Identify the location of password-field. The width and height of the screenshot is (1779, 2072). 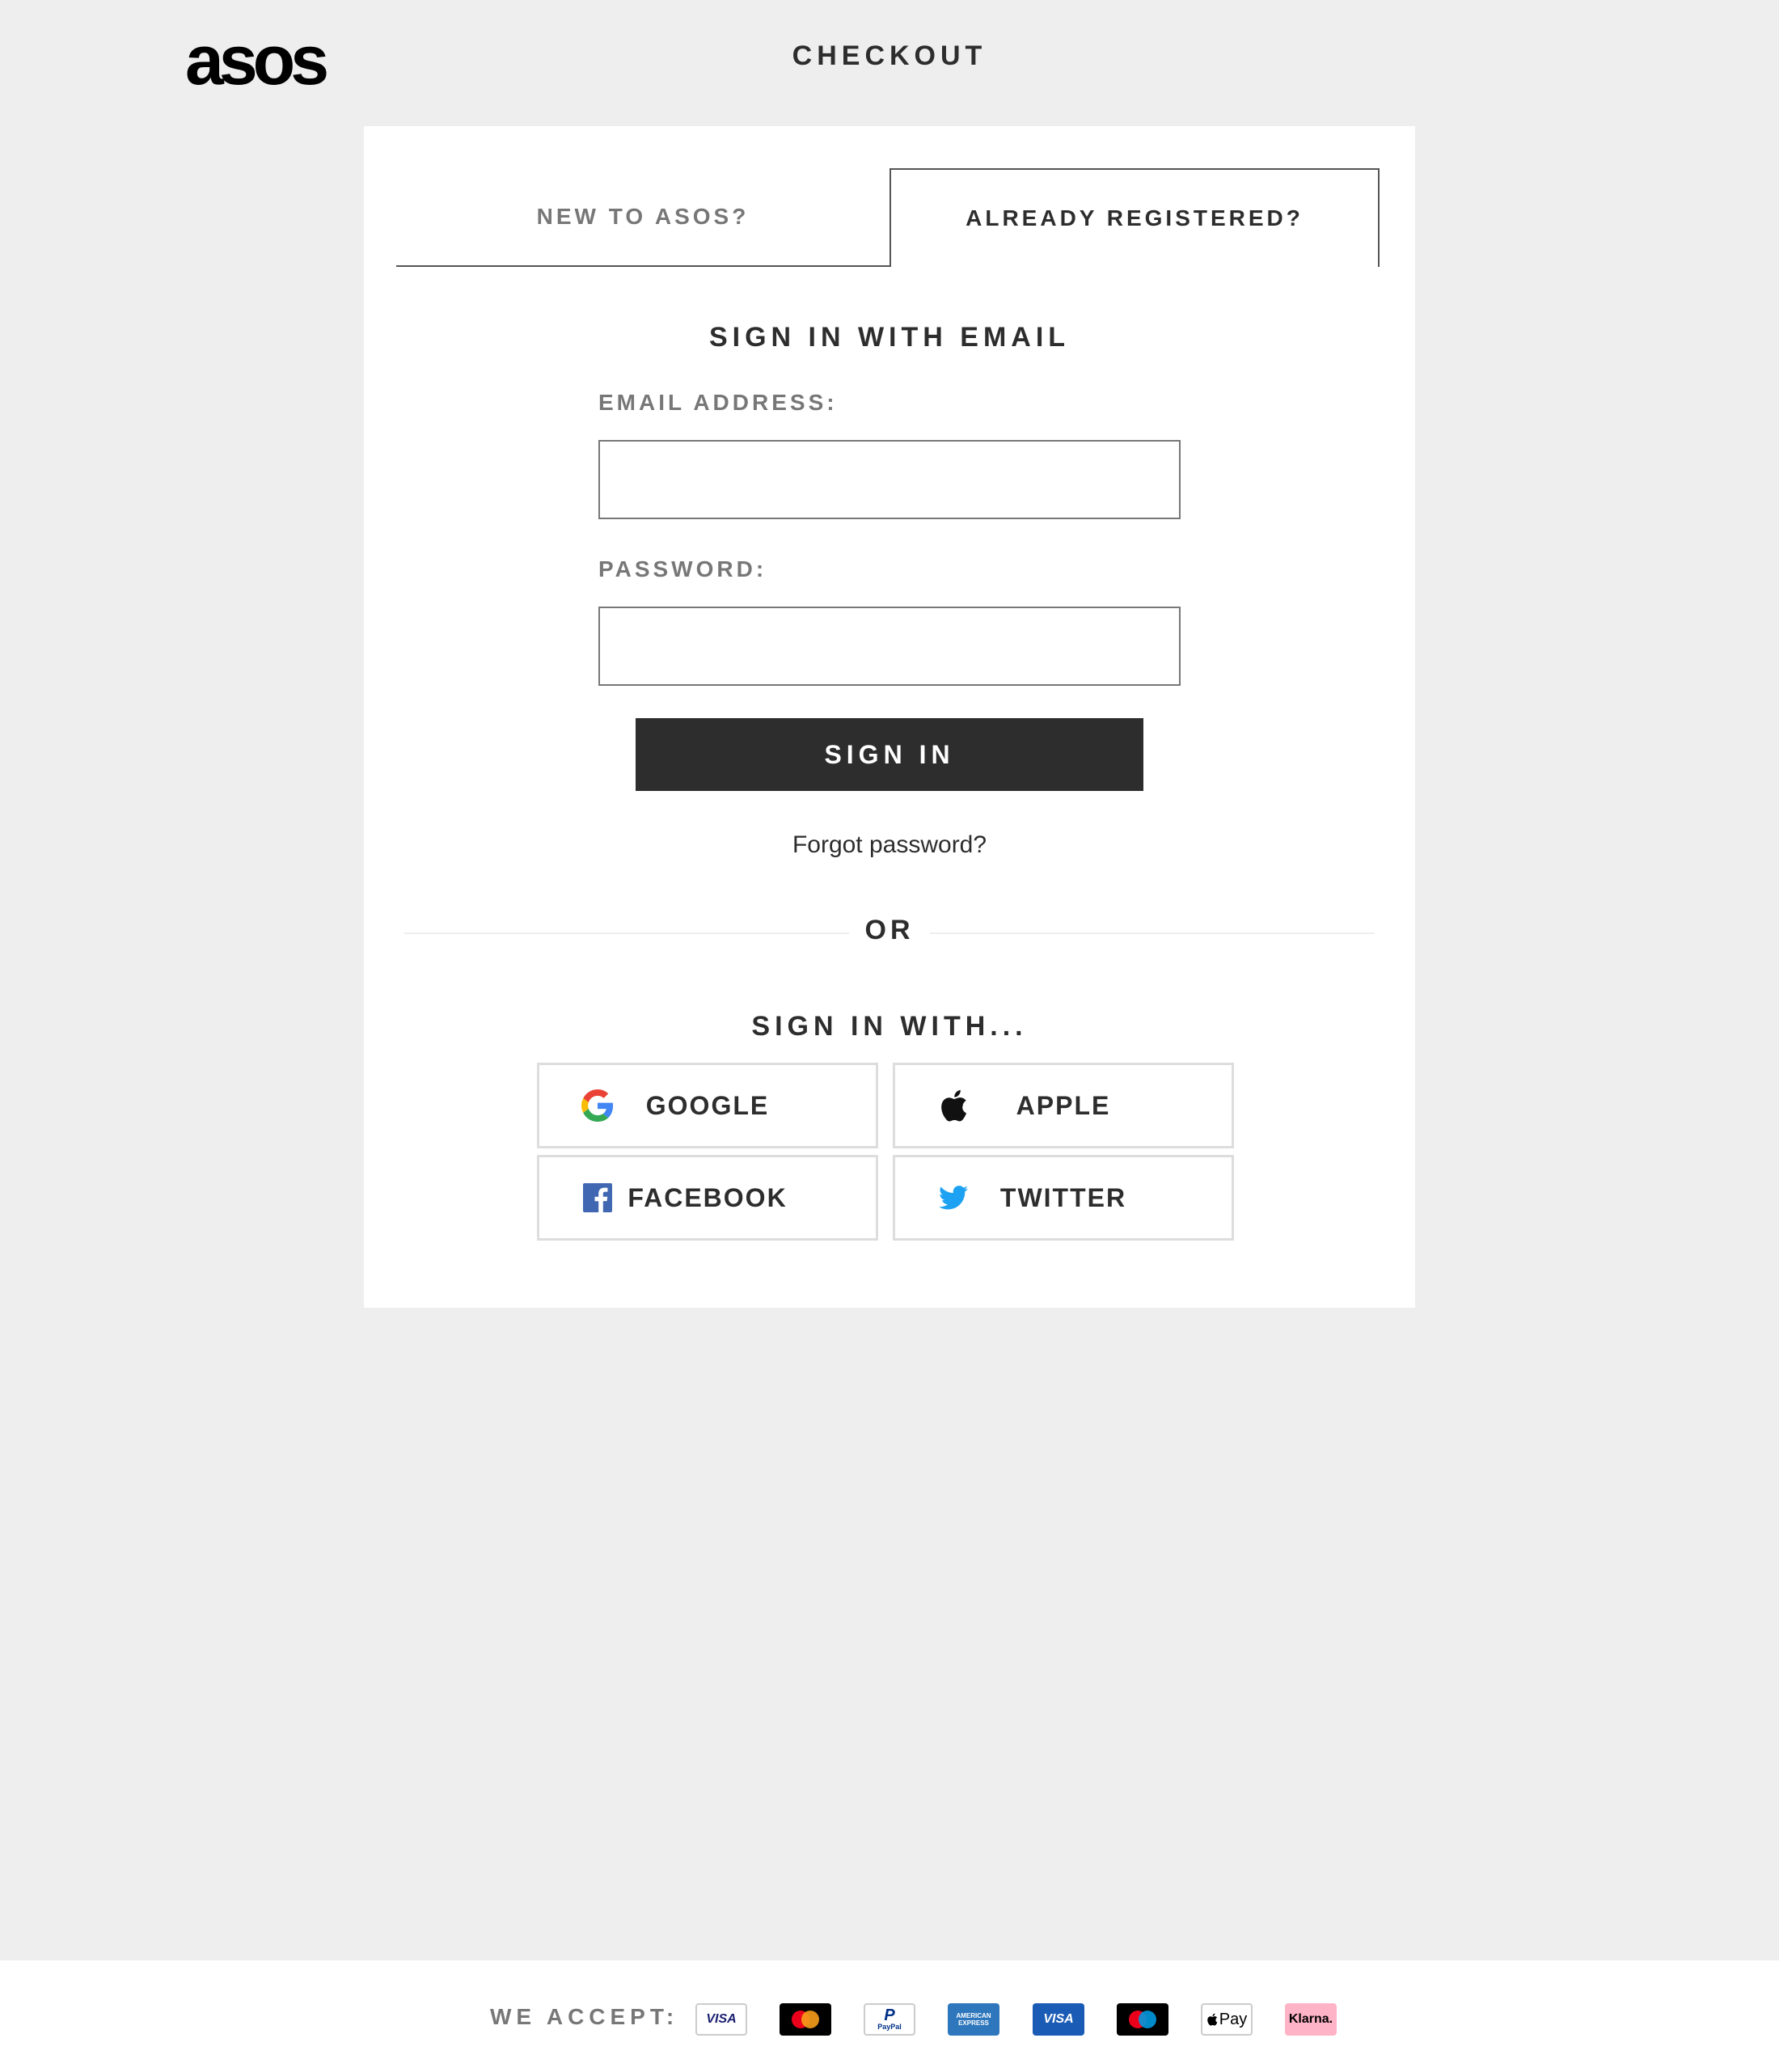
(889, 646).